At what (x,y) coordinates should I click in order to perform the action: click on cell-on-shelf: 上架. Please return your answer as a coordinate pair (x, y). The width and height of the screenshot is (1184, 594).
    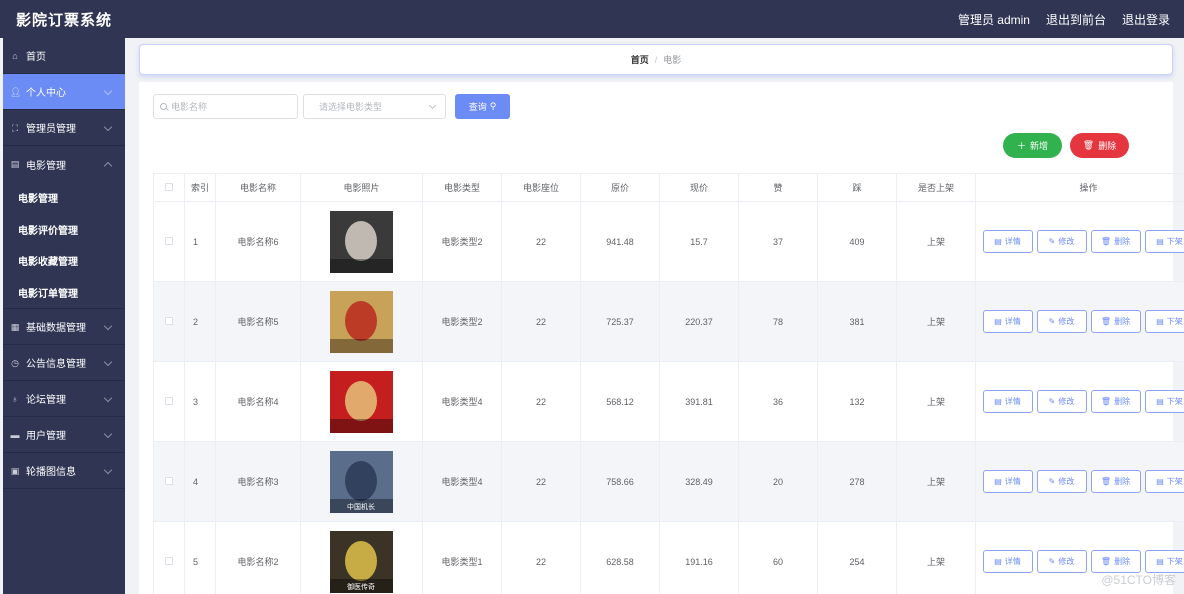
    Looking at the image, I should click on (936, 401).